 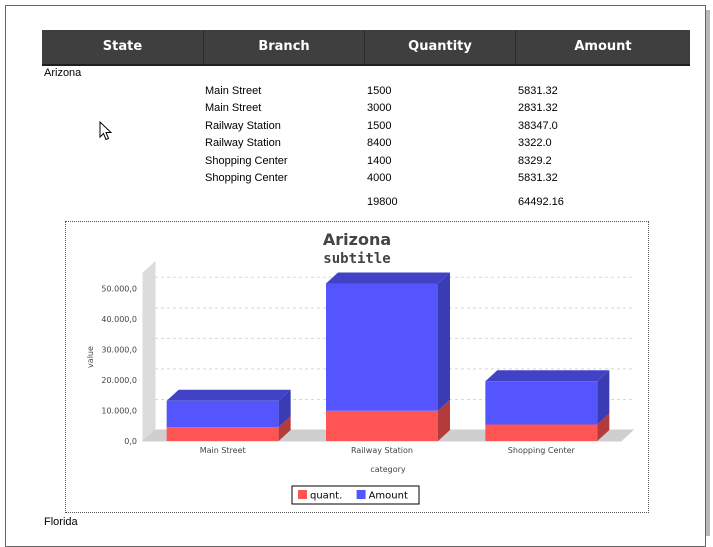 I want to click on header-state: State, so click(x=122, y=46).